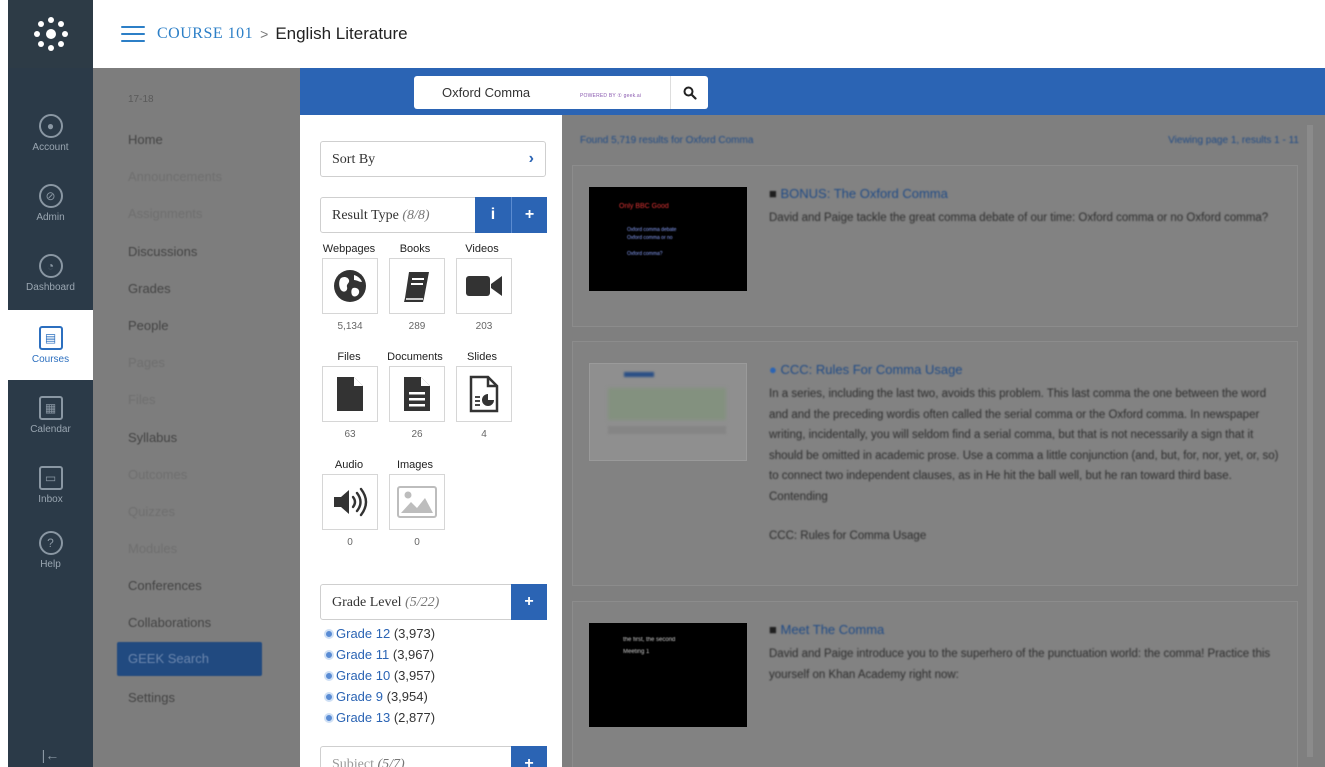 Image resolution: width=1325 pixels, height=767 pixels. I want to click on type-count-slides: 4, so click(484, 434).